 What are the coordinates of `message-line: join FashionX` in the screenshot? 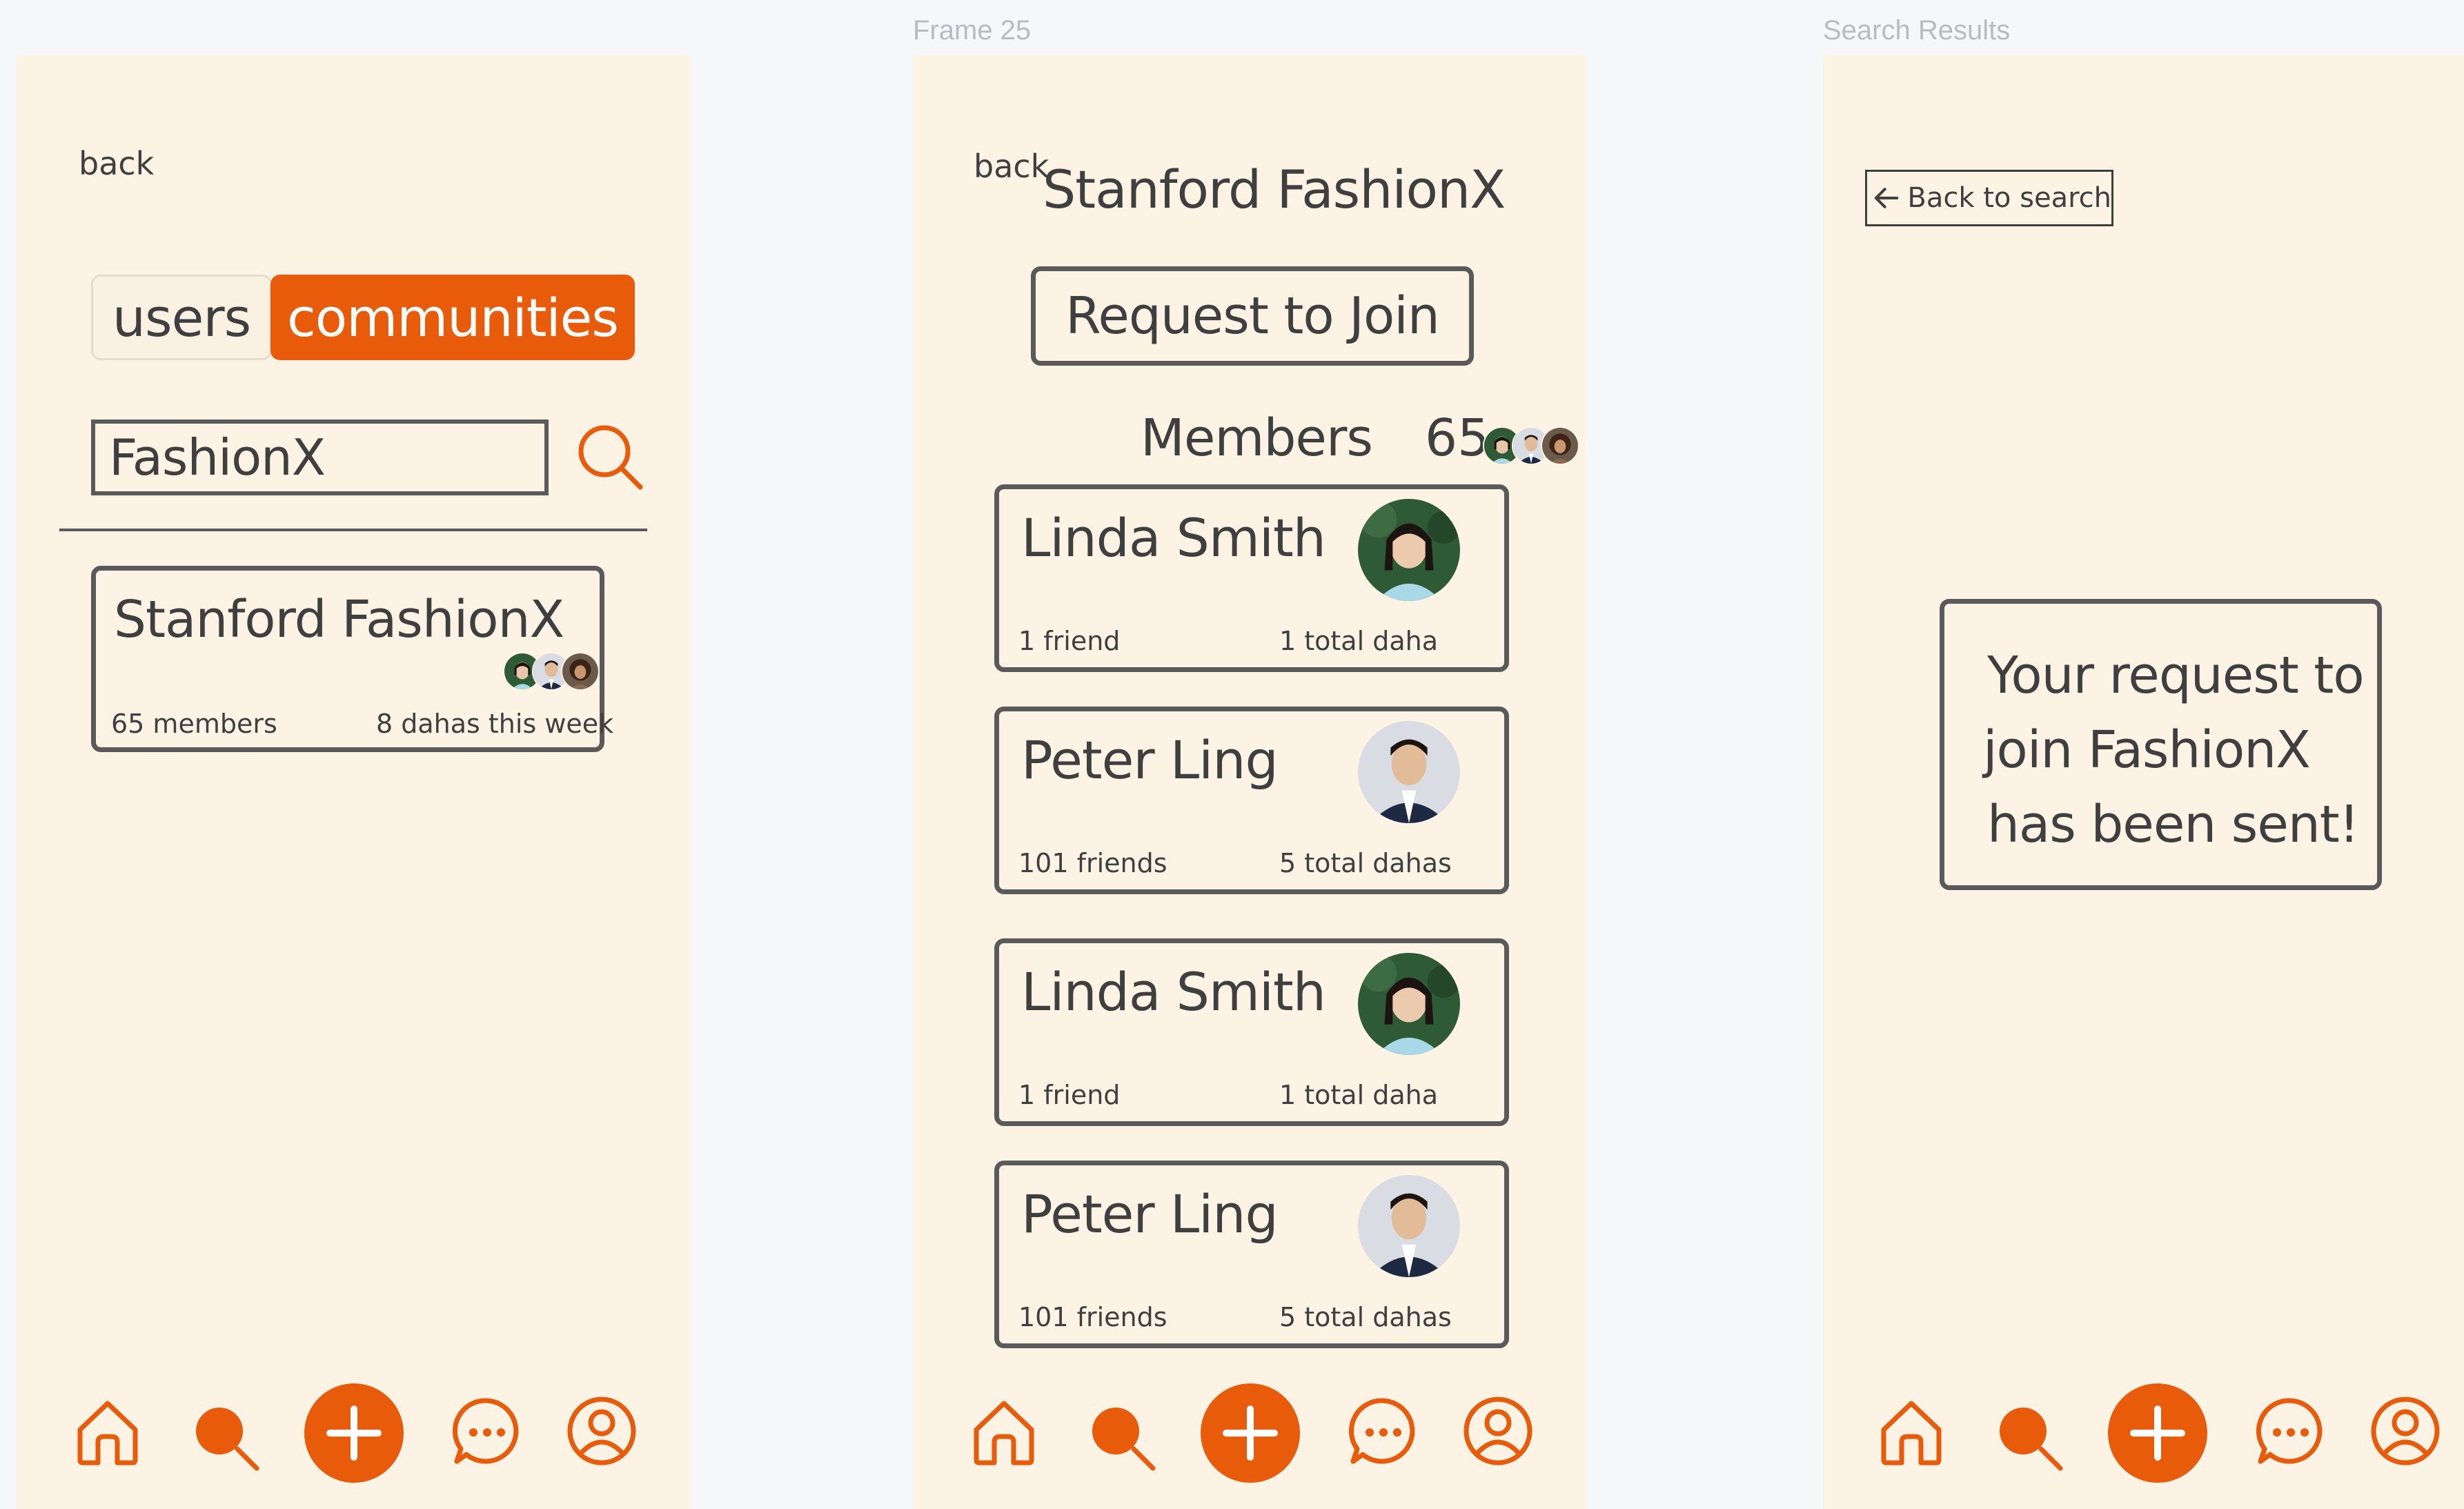 It's located at (2147, 750).